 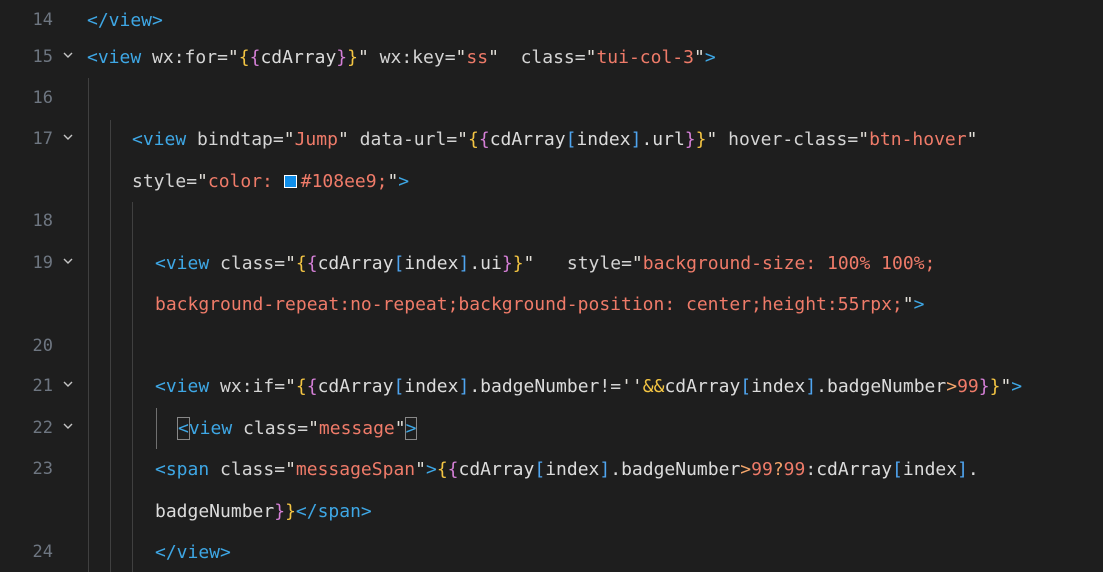 What do you see at coordinates (183, 428) in the screenshot?
I see `matched-bracket: <` at bounding box center [183, 428].